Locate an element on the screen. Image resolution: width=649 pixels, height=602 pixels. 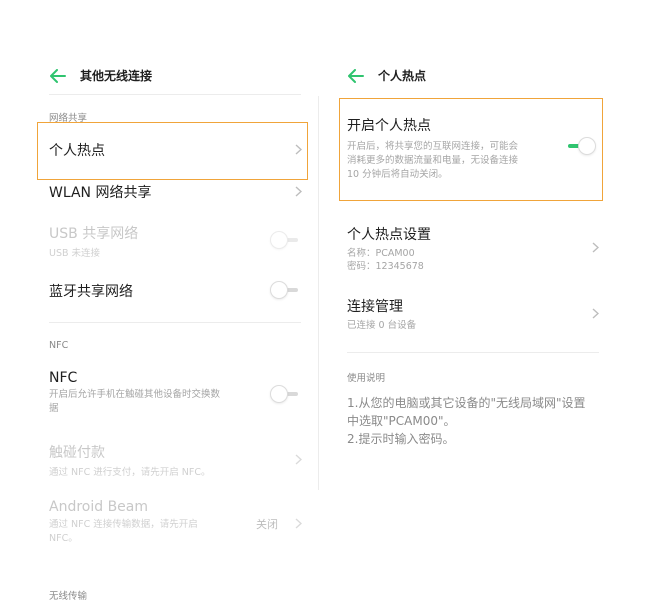
android-beam-value: 关闭 is located at coordinates (267, 524).